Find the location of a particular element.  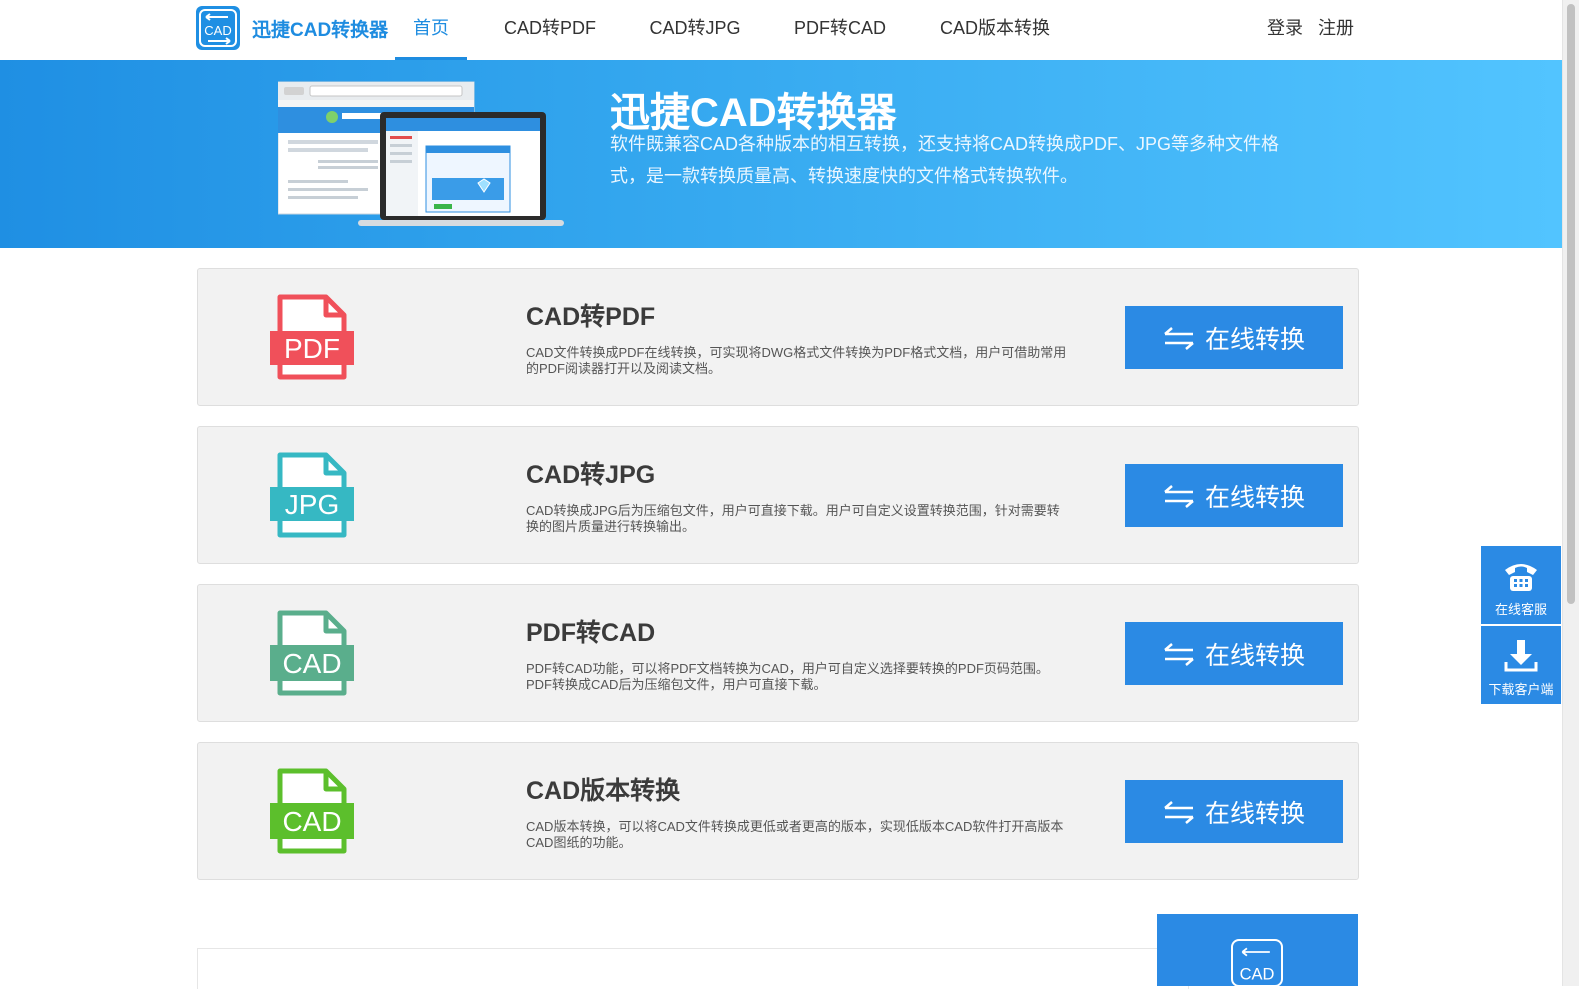

feature-title: CAD转PDF is located at coordinates (591, 317).